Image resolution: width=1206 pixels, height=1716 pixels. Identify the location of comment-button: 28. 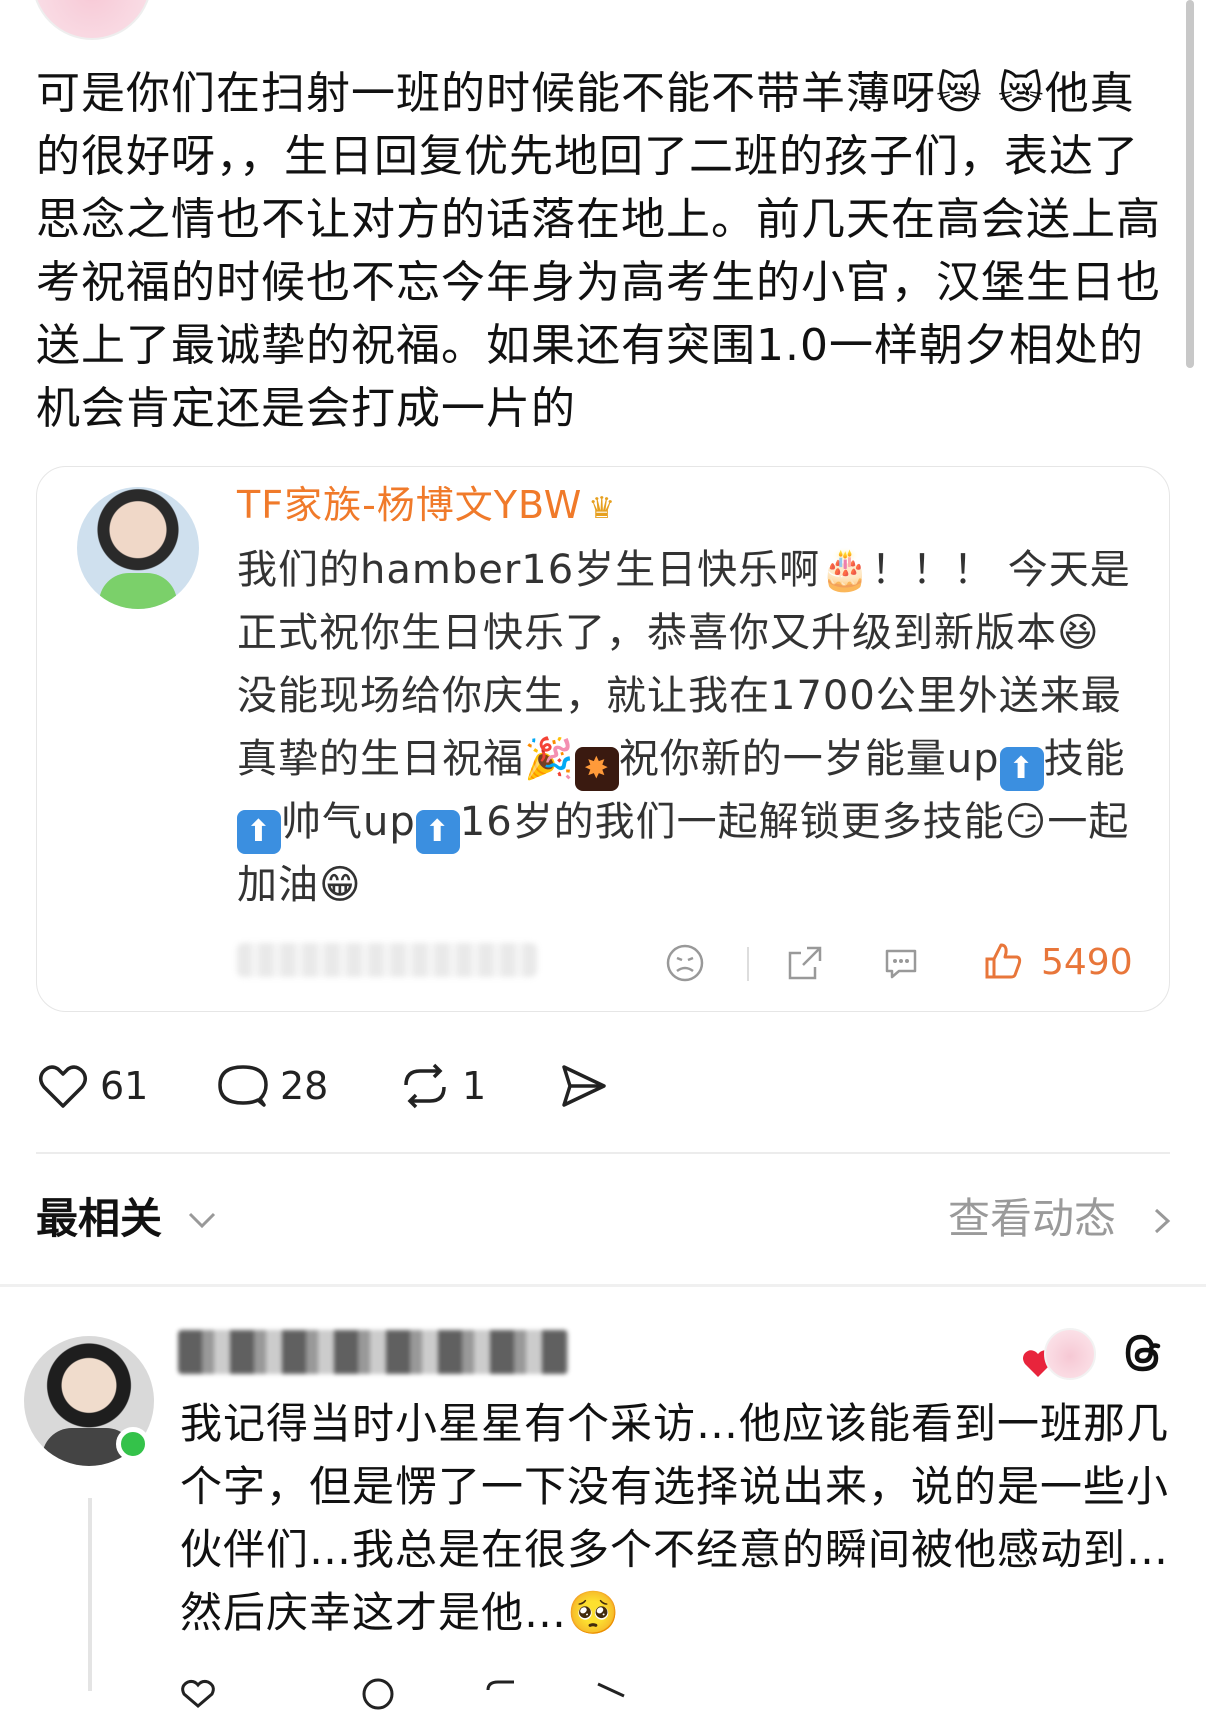
(272, 1086).